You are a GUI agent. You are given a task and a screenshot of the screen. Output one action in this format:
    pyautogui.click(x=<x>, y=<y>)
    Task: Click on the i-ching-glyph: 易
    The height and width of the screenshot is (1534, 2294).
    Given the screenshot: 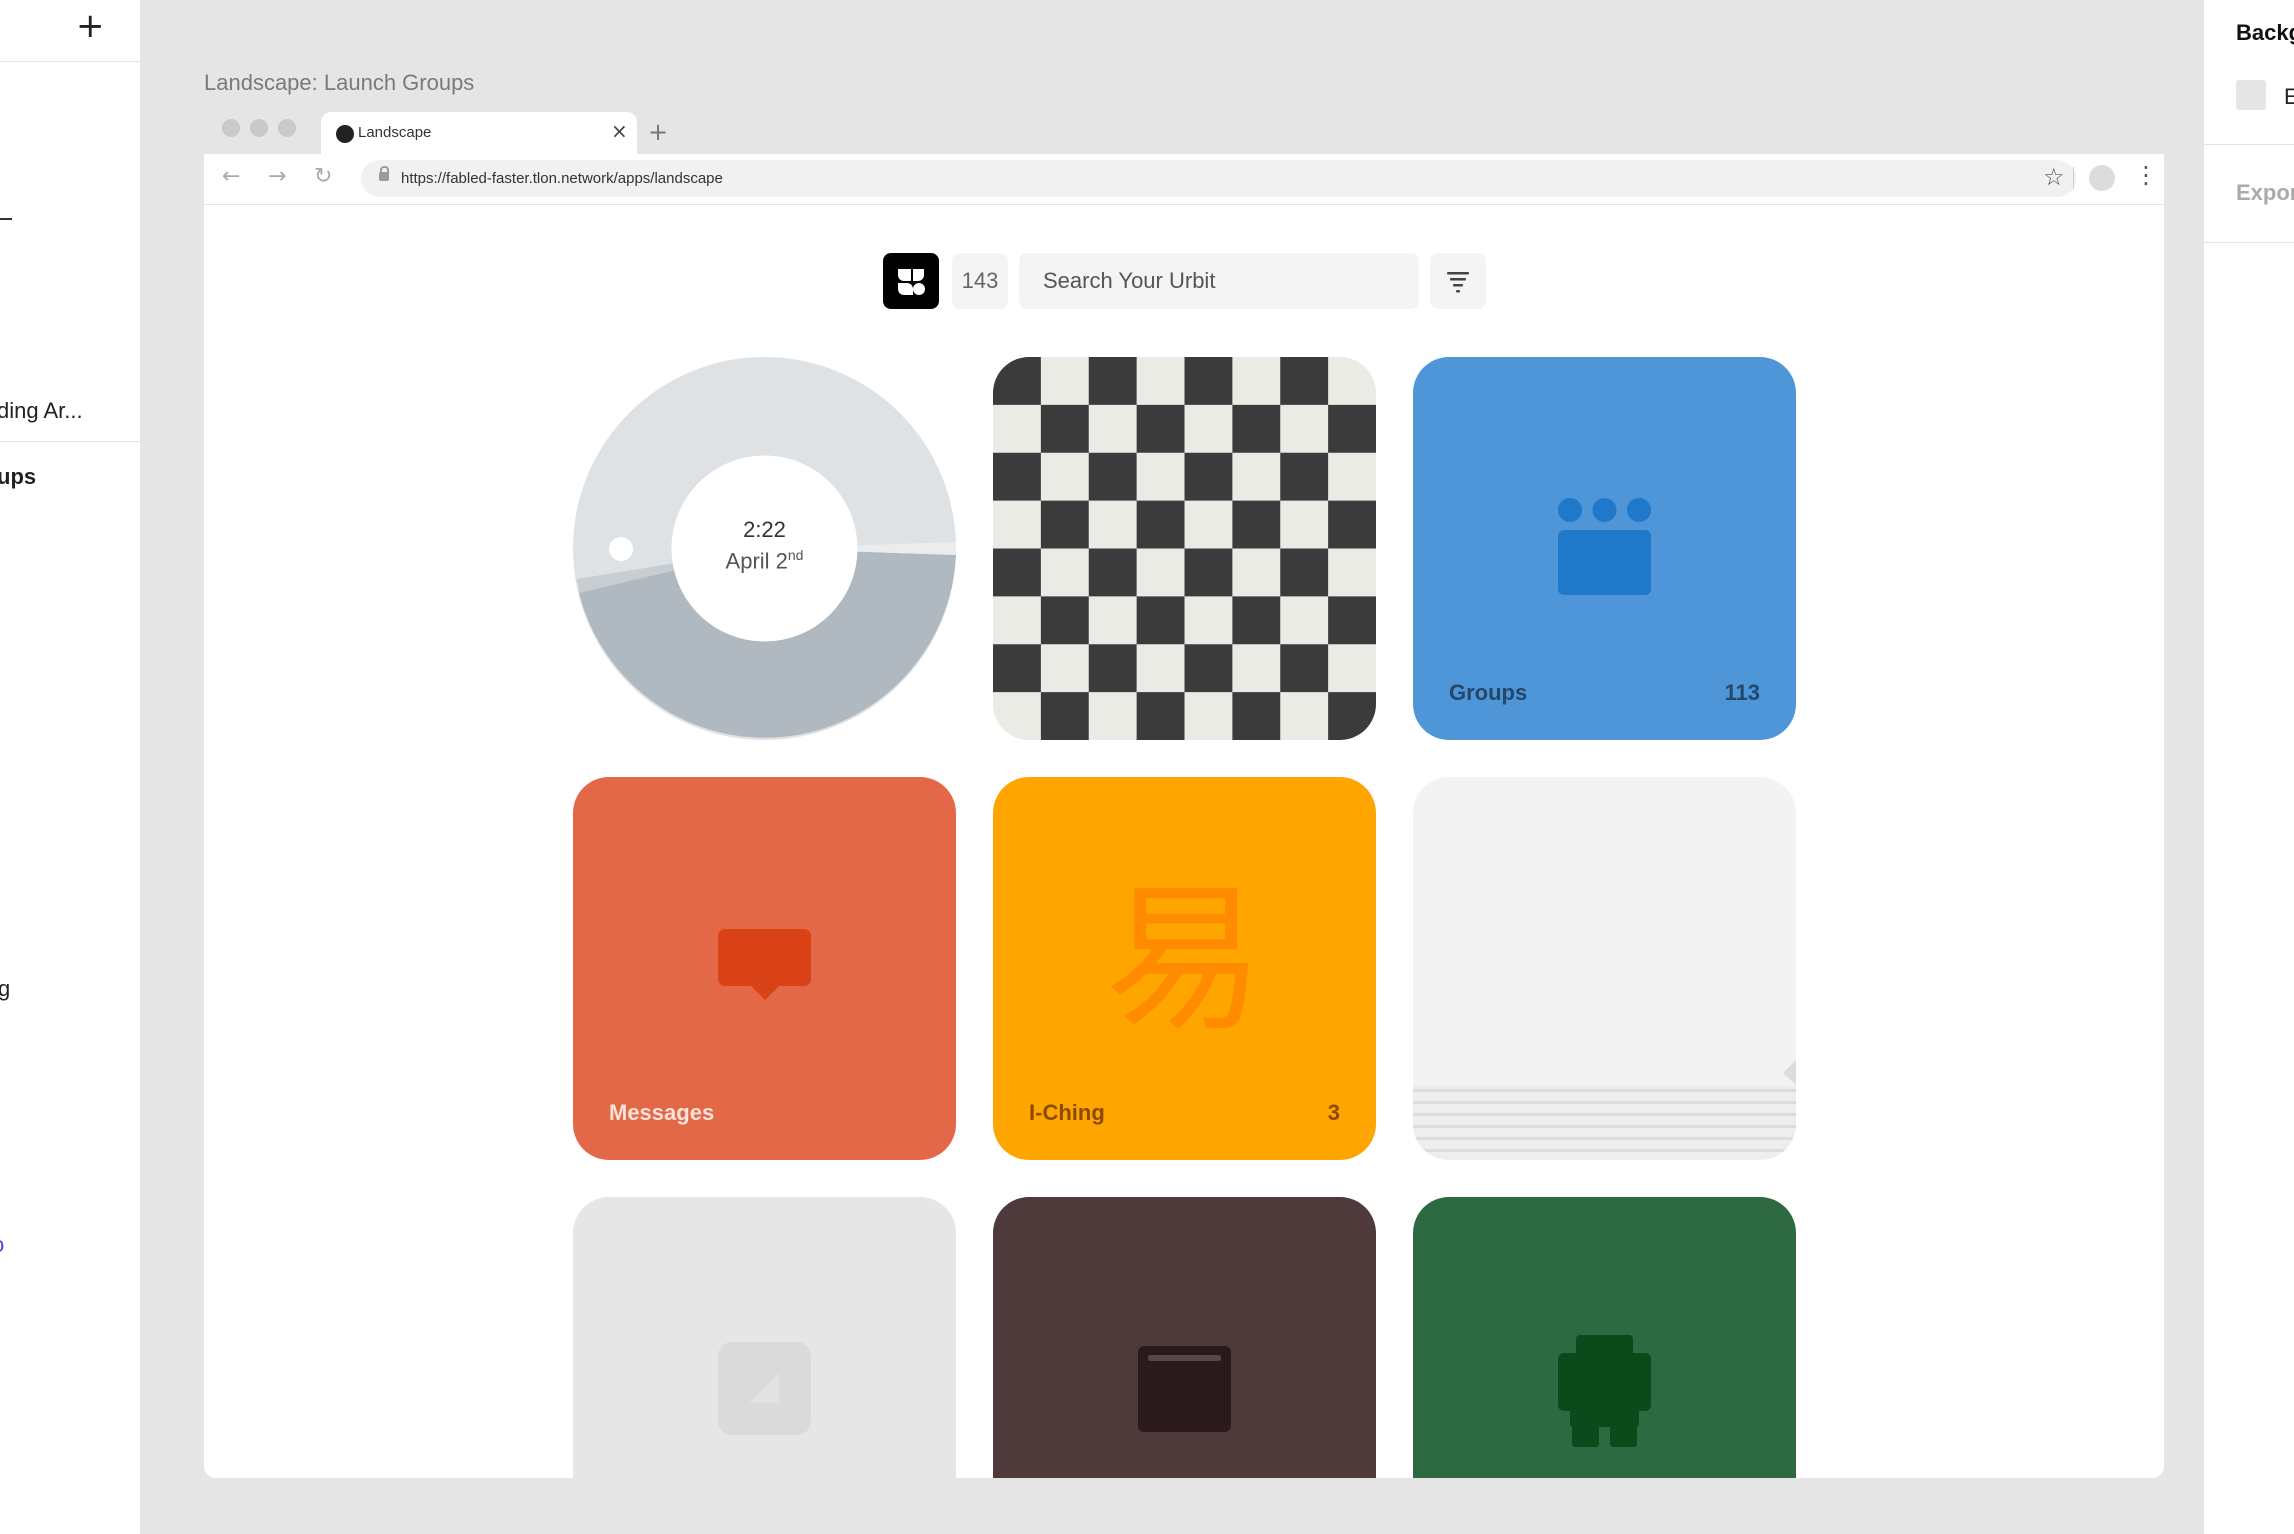 What is the action you would take?
    pyautogui.click(x=1184, y=959)
    